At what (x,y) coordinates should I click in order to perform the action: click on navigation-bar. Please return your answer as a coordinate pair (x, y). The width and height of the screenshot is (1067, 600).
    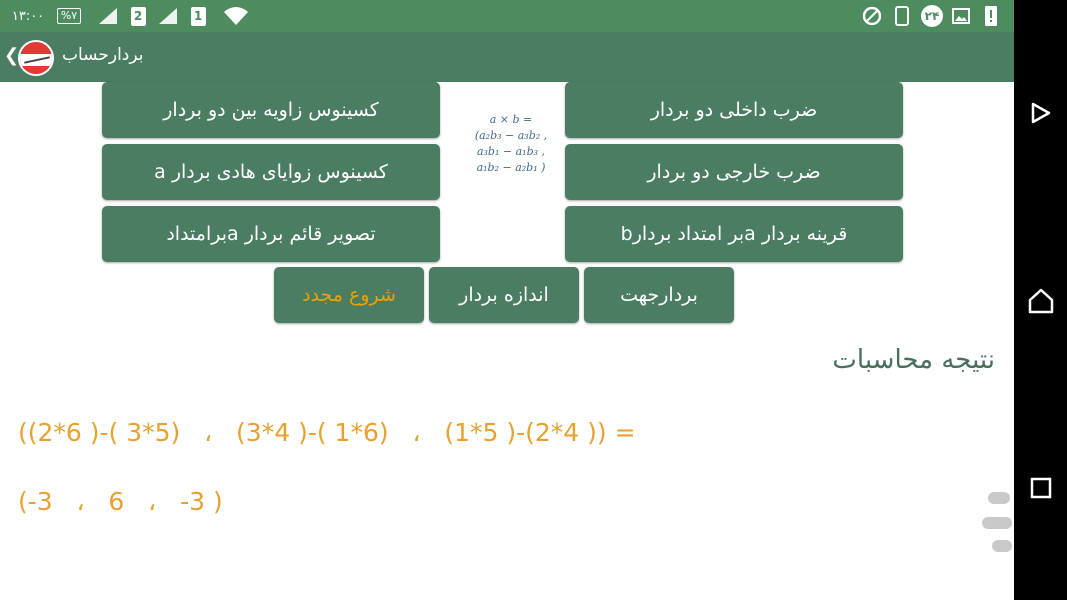
    Looking at the image, I should click on (1040, 300).